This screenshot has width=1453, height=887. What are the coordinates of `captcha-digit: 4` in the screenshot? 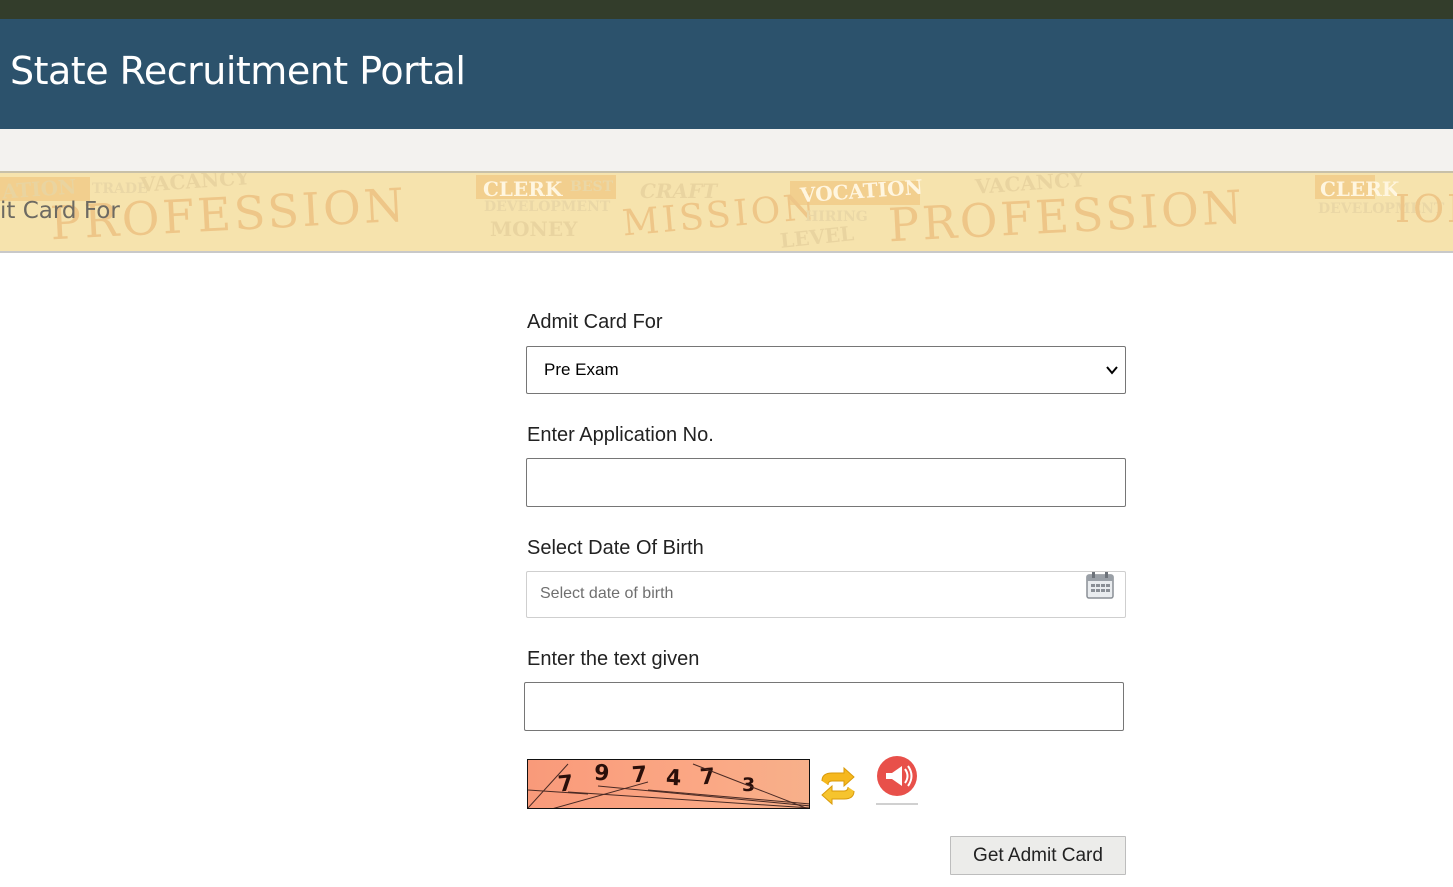 It's located at (673, 779).